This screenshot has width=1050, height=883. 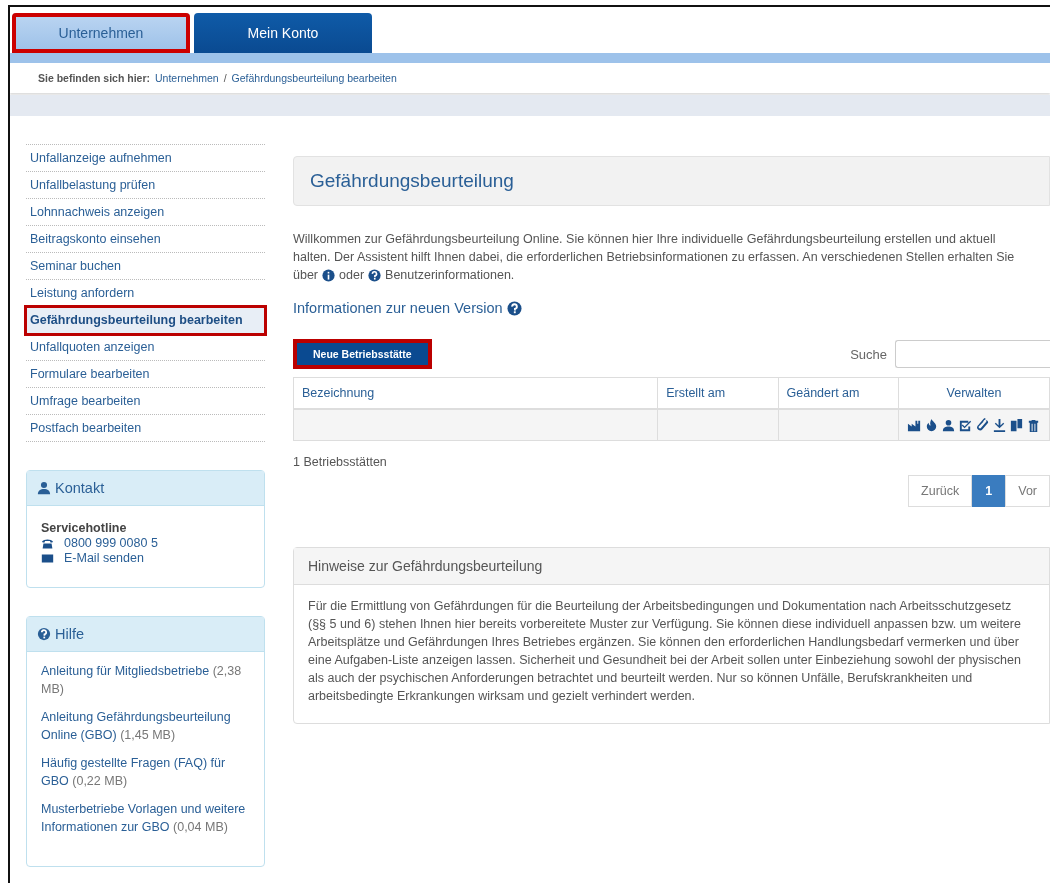 What do you see at coordinates (101, 33) in the screenshot?
I see `nav-tab: Unternehmen` at bounding box center [101, 33].